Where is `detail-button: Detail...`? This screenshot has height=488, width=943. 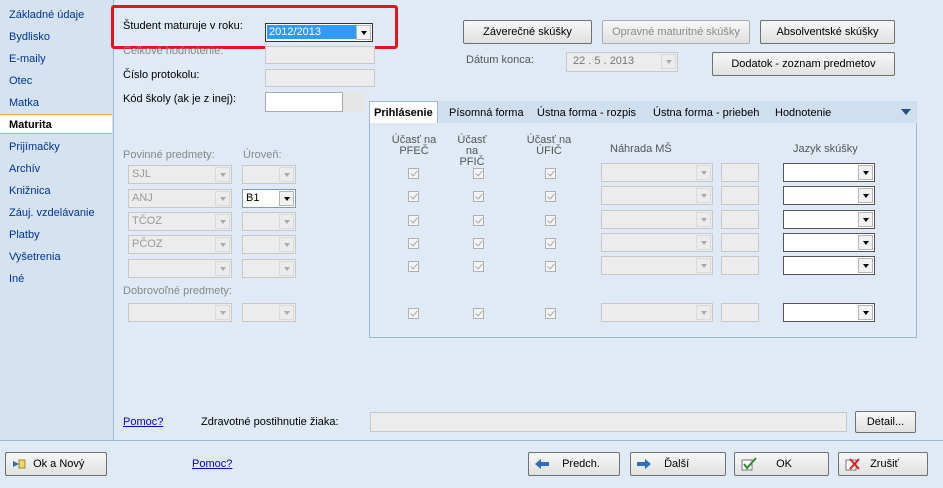 detail-button: Detail... is located at coordinates (885, 422).